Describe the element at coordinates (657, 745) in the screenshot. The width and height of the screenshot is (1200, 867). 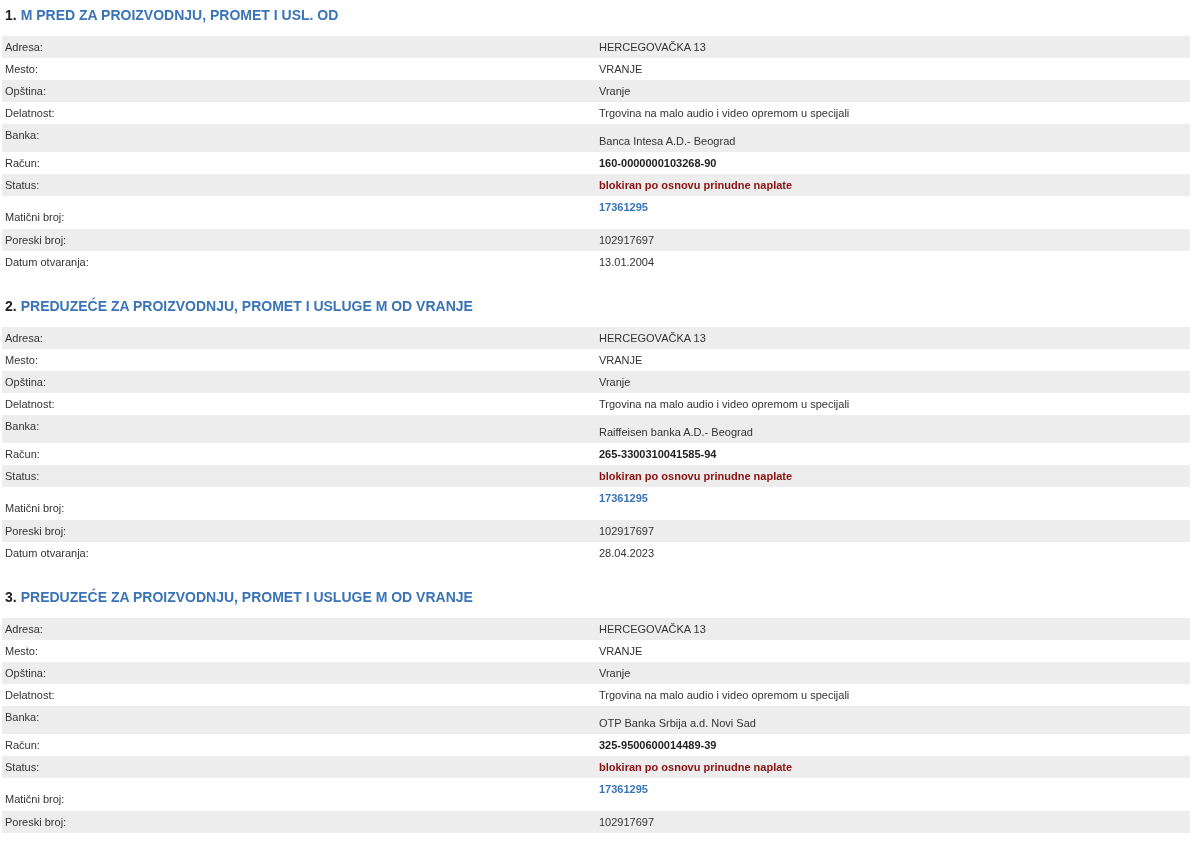
I see `field-value: 325-9500600014489-39` at that location.